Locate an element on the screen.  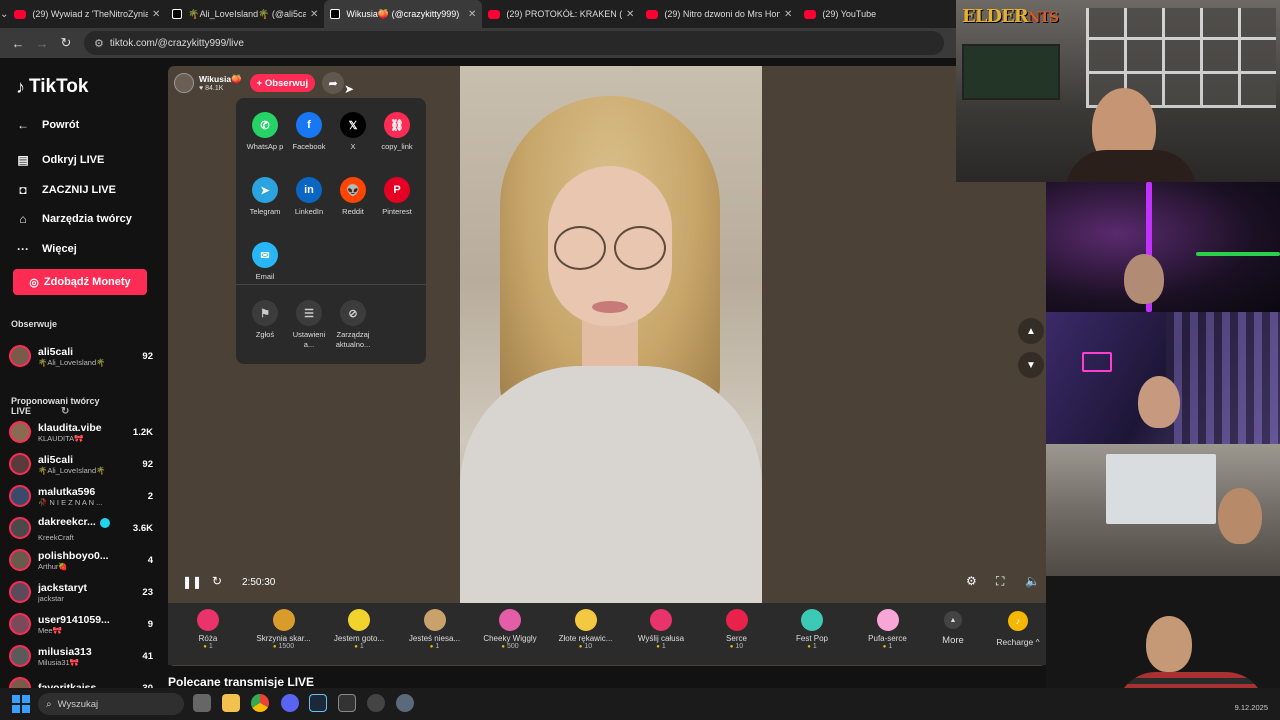
browser-tab: (29) Wywiad z 'TheNitroZyniak' ✕ is located at coordinates (87, 14).